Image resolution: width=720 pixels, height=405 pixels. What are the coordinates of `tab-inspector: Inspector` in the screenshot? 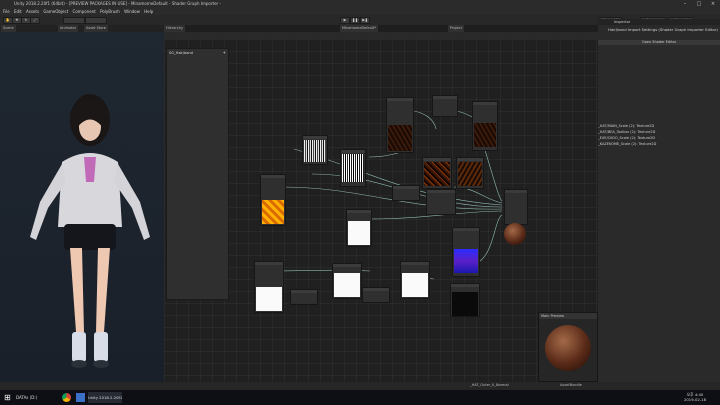 It's located at (622, 22).